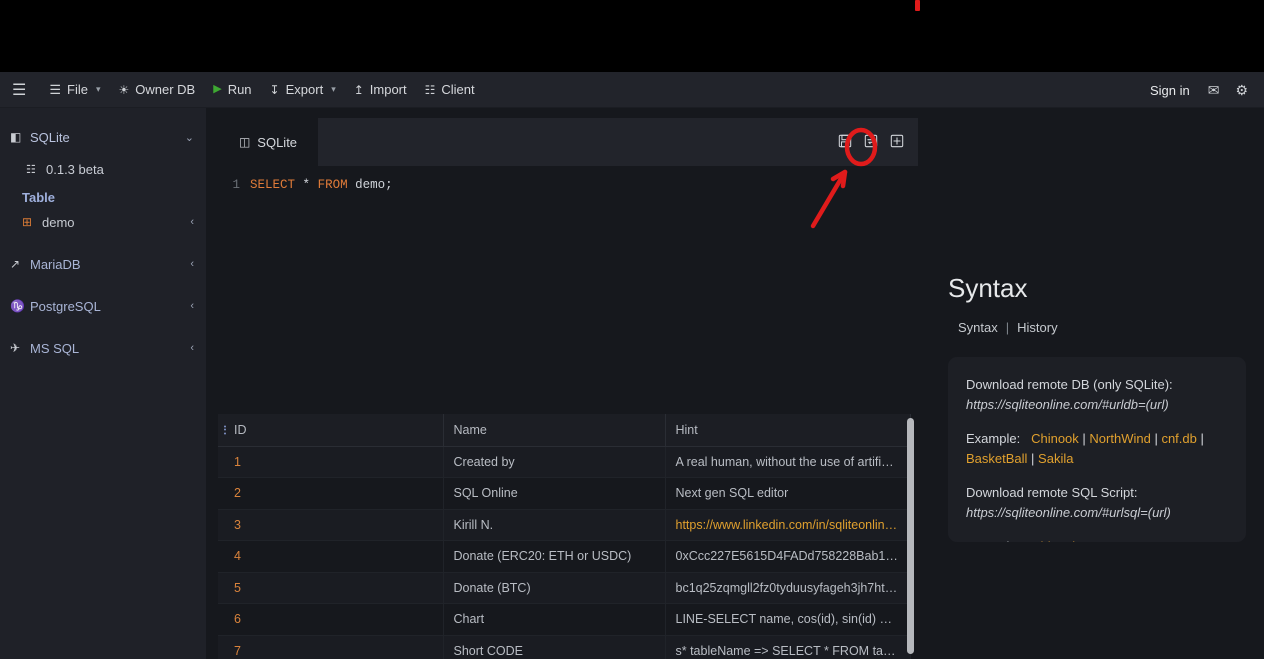 The width and height of the screenshot is (1264, 659). Describe the element at coordinates (996, 458) in the screenshot. I see `link-basketball: BasketBall` at that location.